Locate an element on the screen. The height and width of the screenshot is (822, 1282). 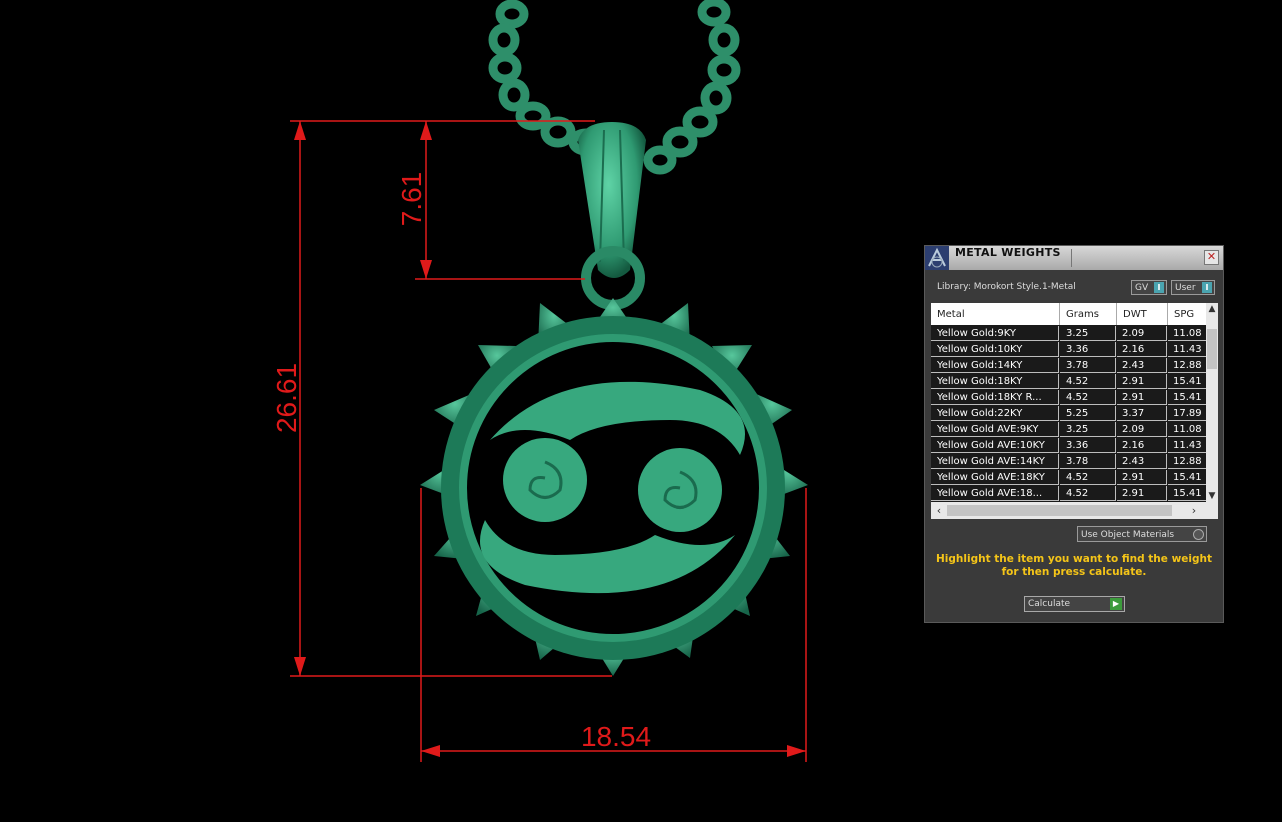
calculate-label: Calculate is located at coordinates (1049, 604).